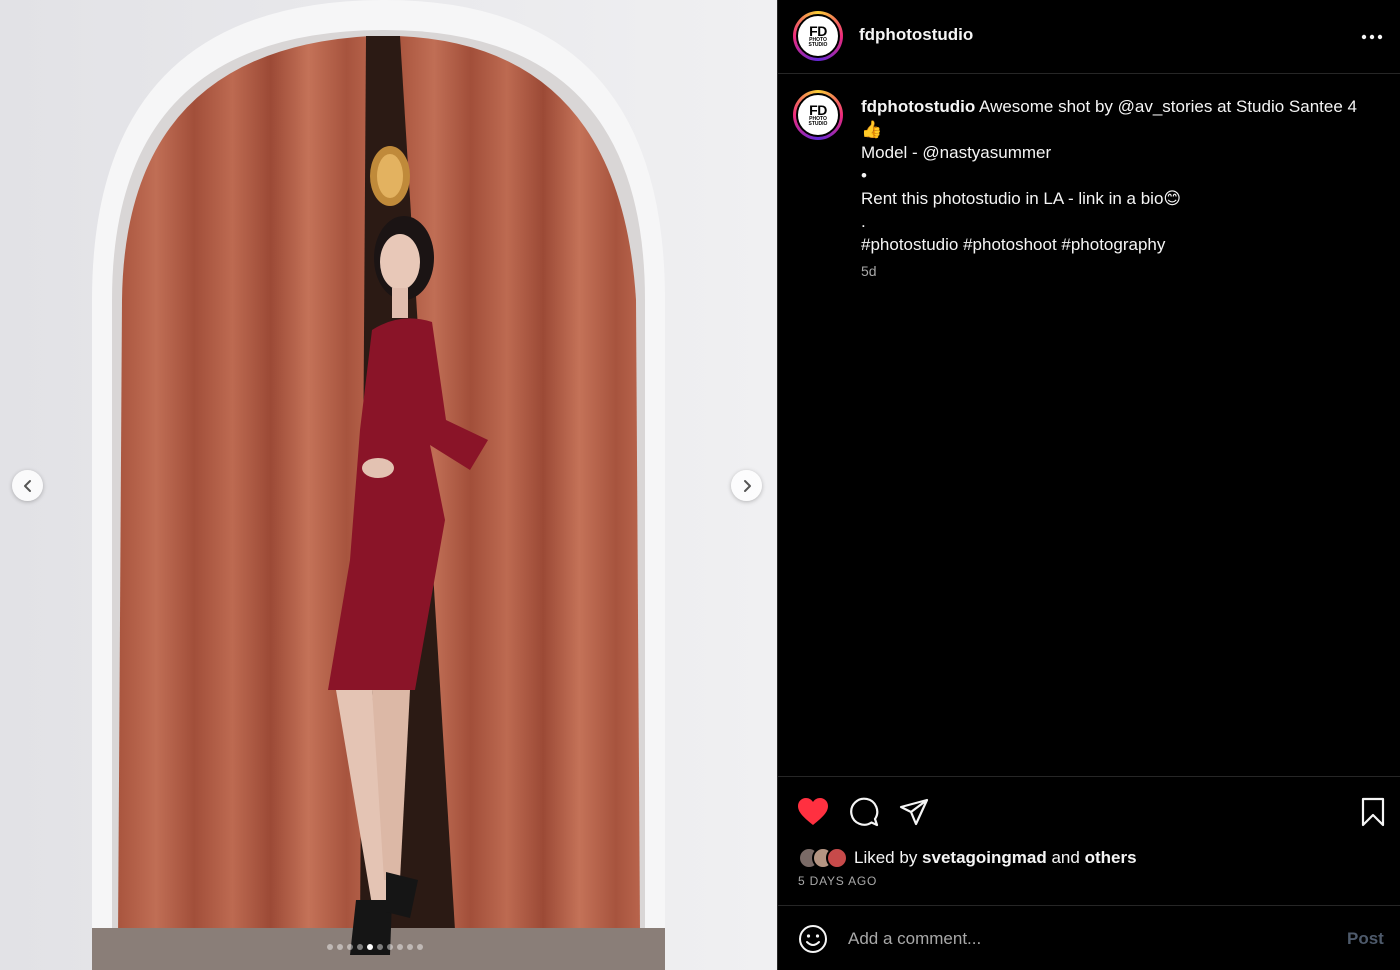  I want to click on comment-composer: Post, so click(1089, 937).